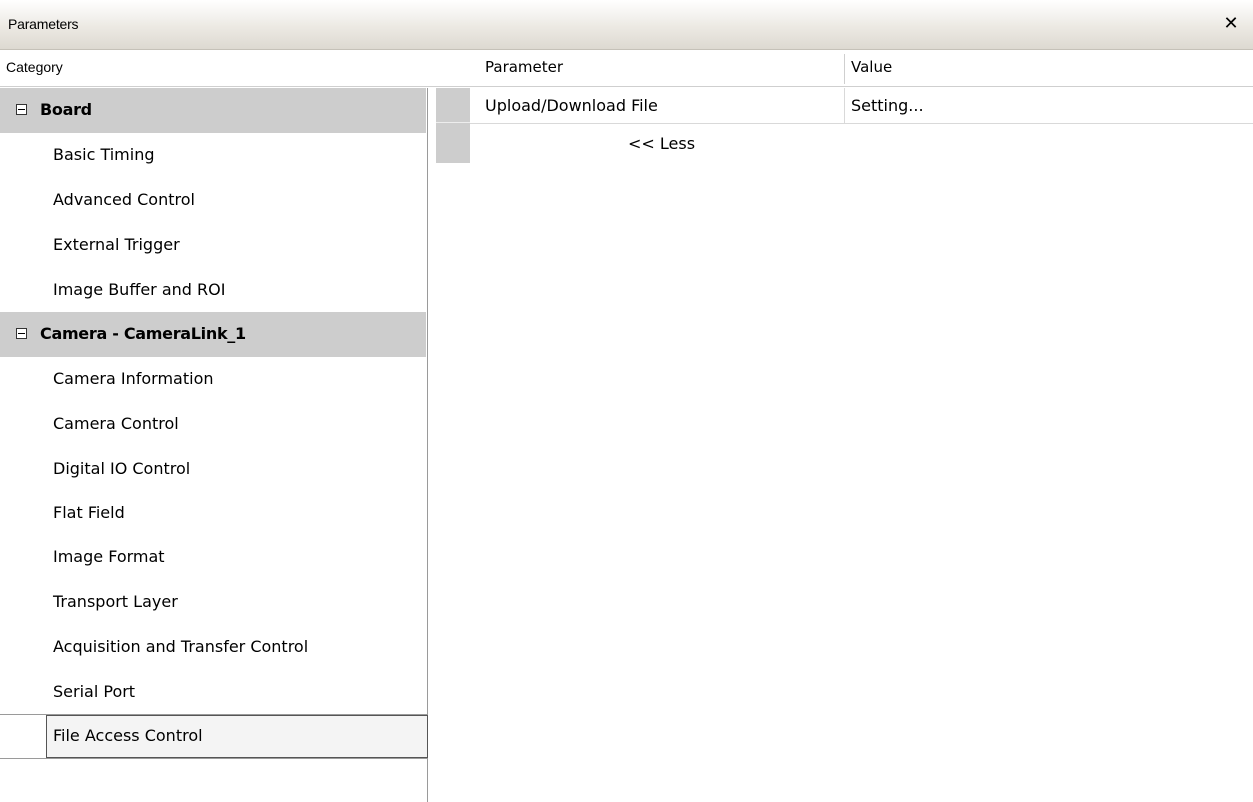  Describe the element at coordinates (122, 468) in the screenshot. I see `tree-item-label: Digital IO Control` at that location.